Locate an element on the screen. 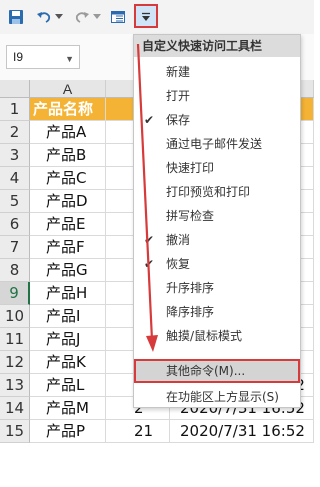 Image resolution: width=320 pixels, height=487 pixels. customize-dropdown-icon is located at coordinates (146, 16).